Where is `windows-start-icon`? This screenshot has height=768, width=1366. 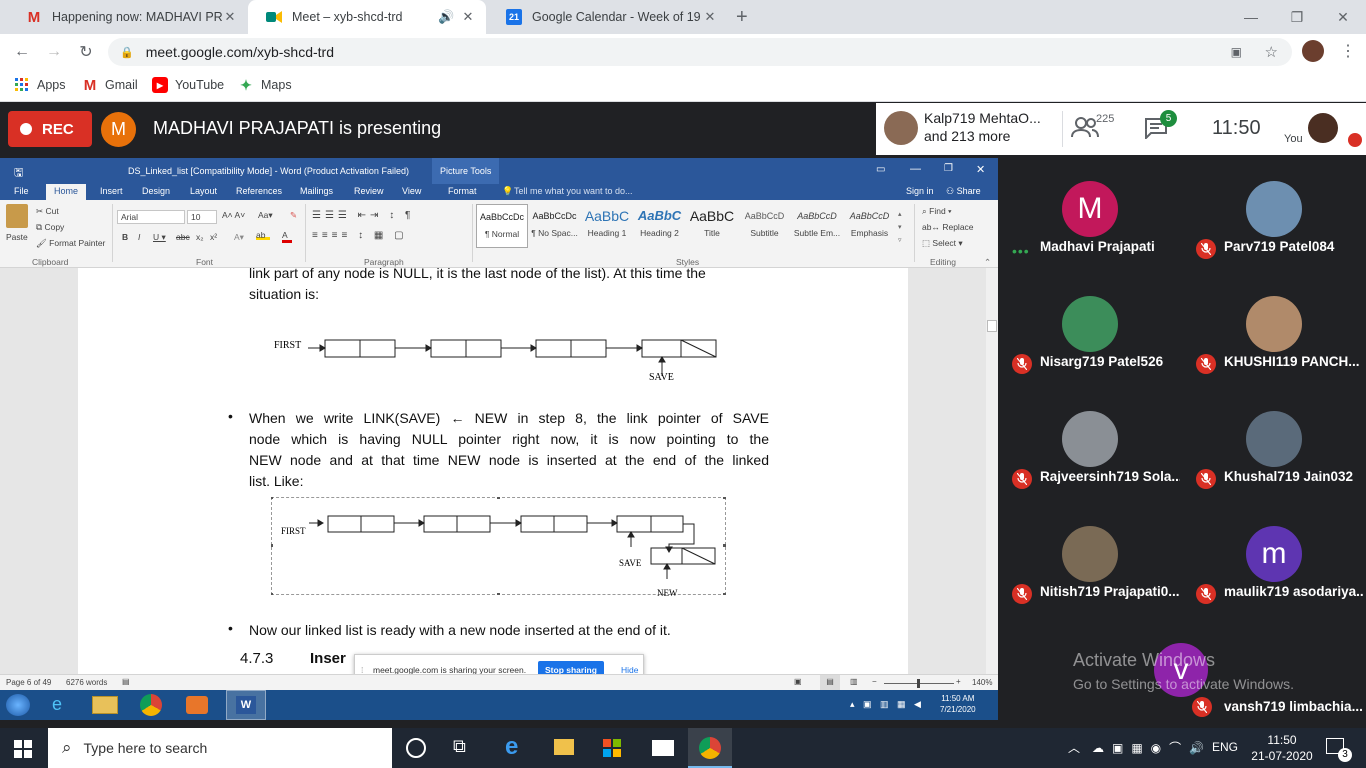
windows-start-icon is located at coordinates (23, 751).